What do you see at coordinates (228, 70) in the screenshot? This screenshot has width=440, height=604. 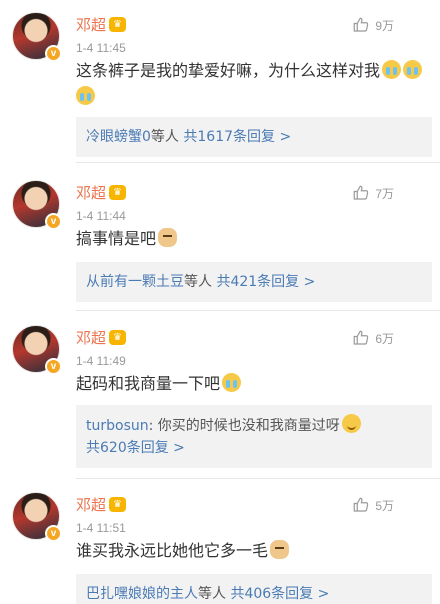 I see `comment-body: 这条裤子是我的挚爱好嘛，为什么这样对我` at bounding box center [228, 70].